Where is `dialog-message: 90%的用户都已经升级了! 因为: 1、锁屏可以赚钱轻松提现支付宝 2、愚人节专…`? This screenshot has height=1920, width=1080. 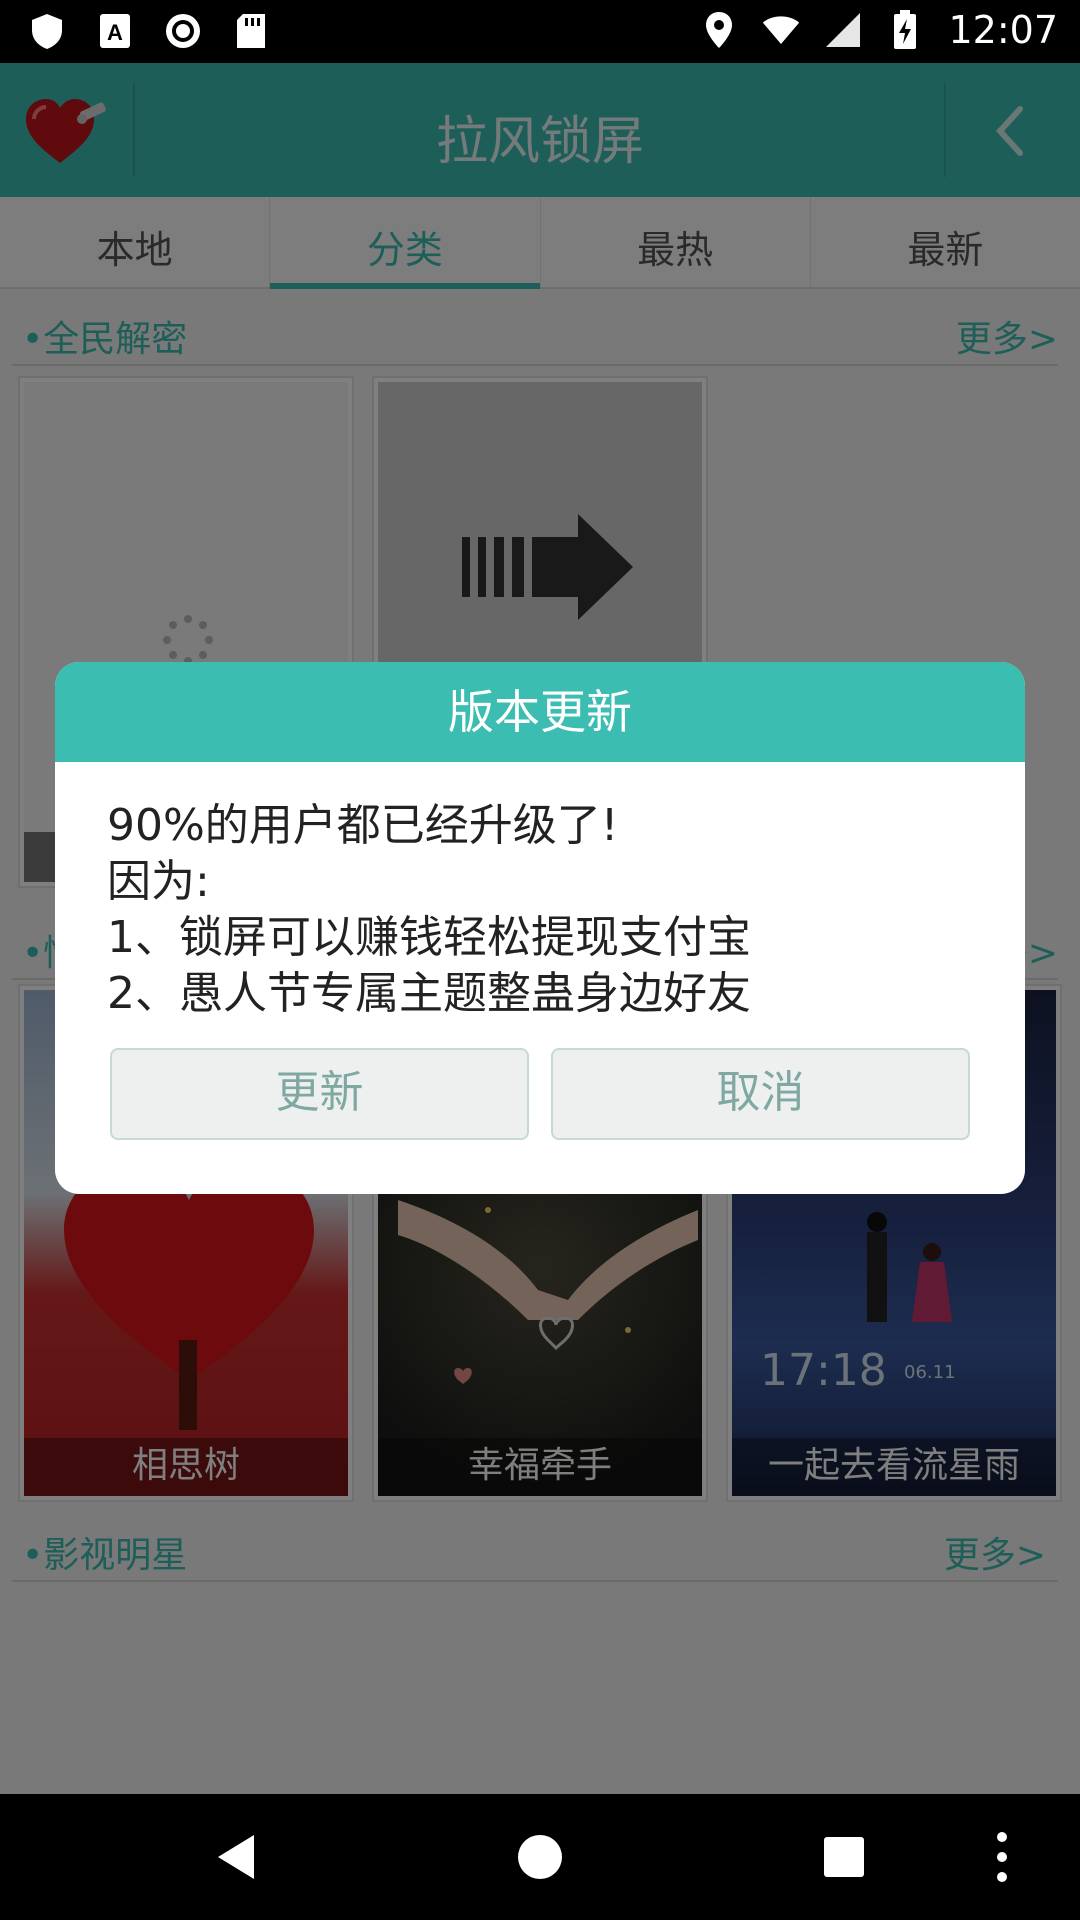
dialog-message: 90%的用户都已经升级了! 因为: 1、锁屏可以赚钱轻松提现支付宝 2、愚人节专… is located at coordinates (540, 892).